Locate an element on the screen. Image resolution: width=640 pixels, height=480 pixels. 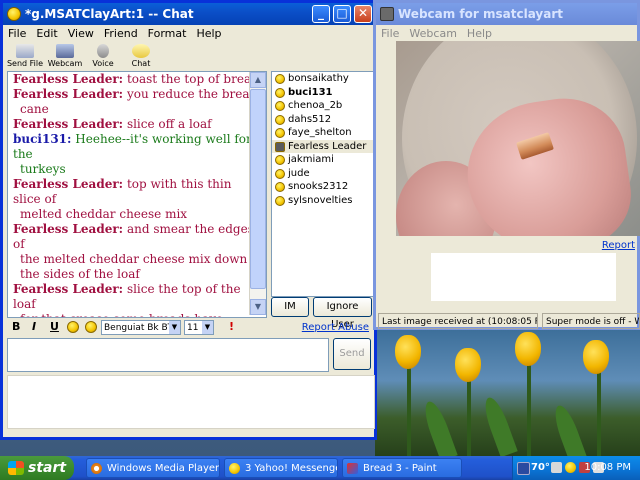
user-name: snooks2312 is located at coordinates (318, 186).